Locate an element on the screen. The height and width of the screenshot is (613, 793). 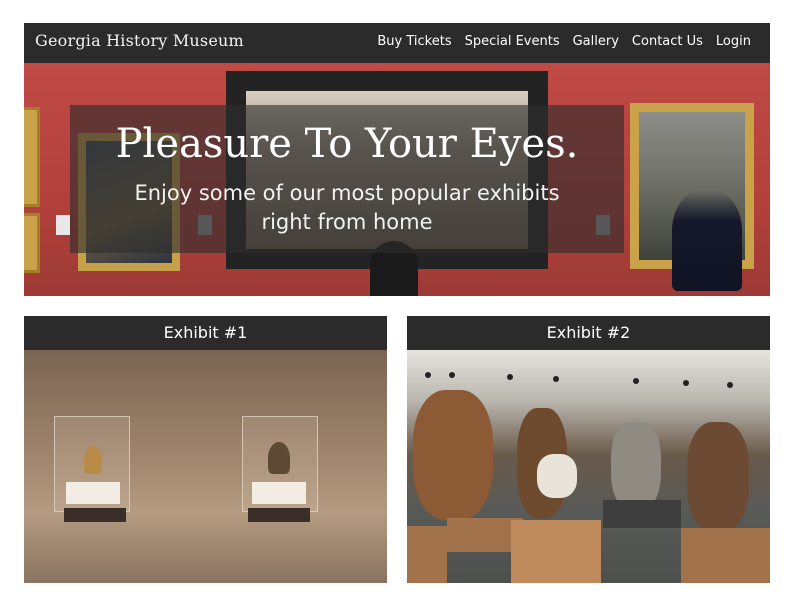
nav-login: Login is located at coordinates (733, 41).